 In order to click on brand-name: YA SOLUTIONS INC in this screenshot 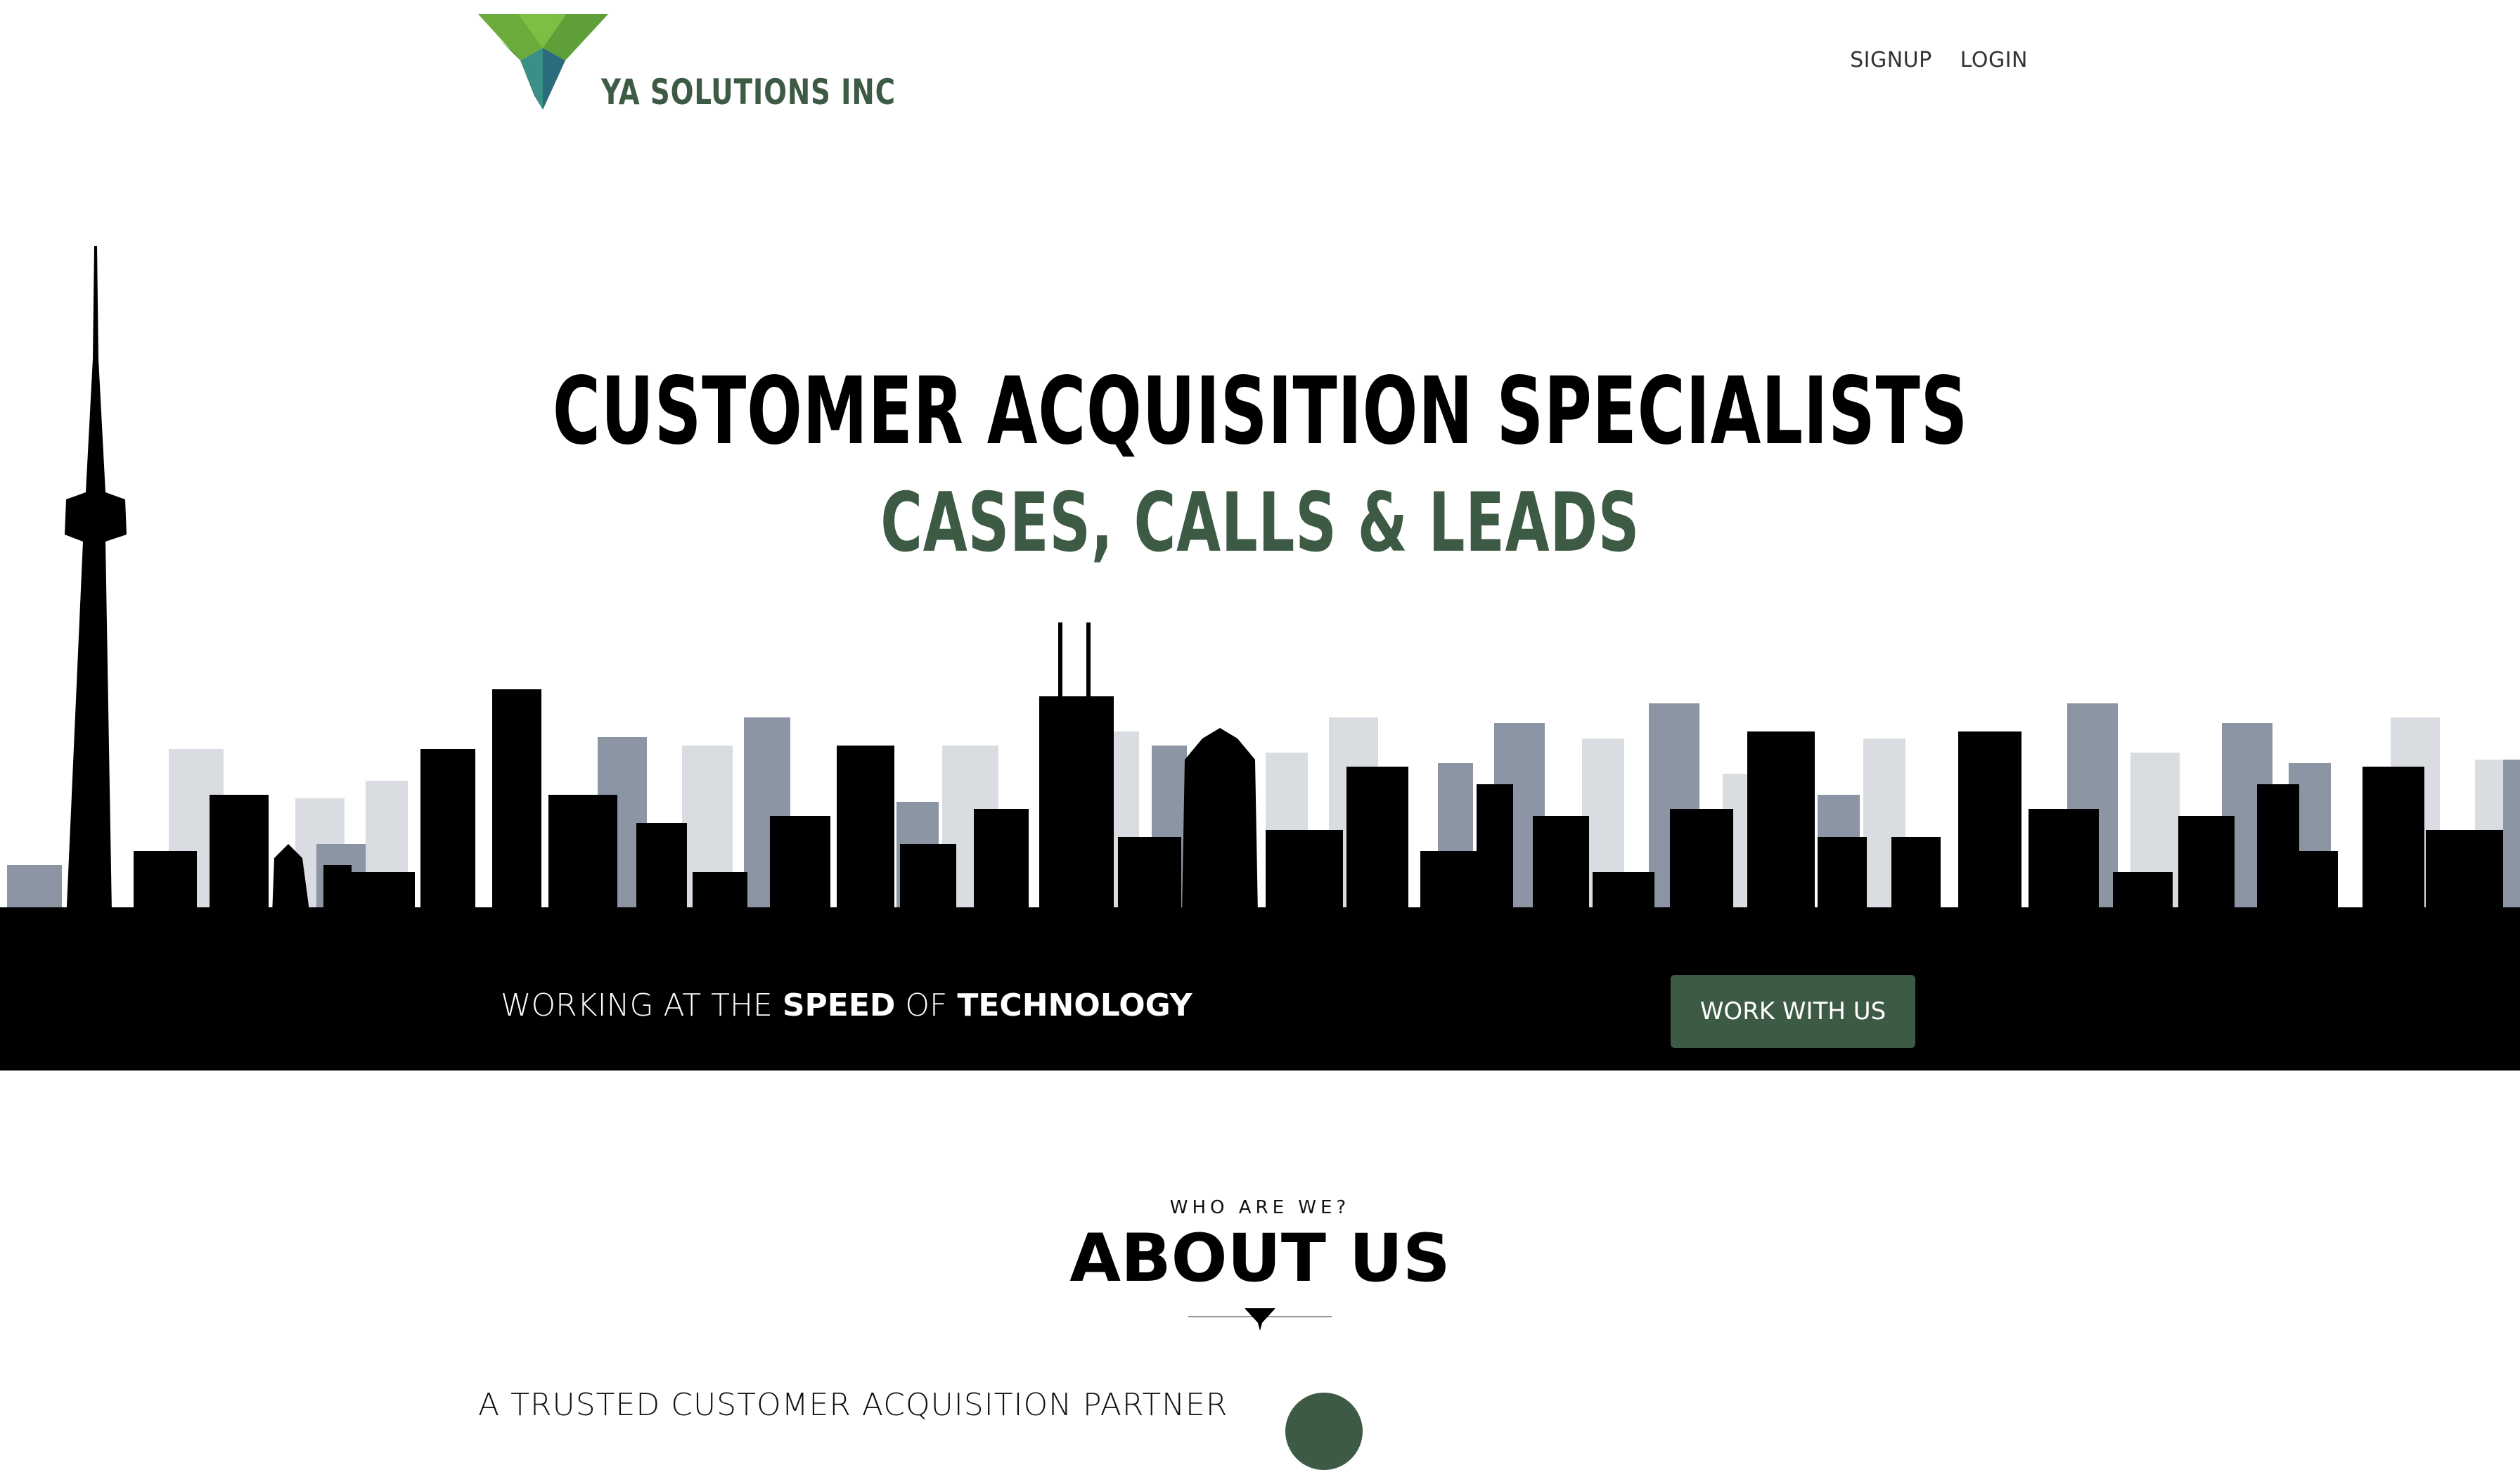, I will do `click(748, 92)`.